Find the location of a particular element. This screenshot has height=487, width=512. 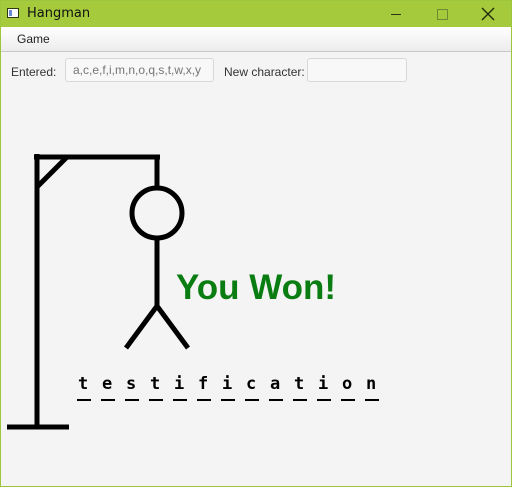

entered-label: Entered: is located at coordinates (34, 72).